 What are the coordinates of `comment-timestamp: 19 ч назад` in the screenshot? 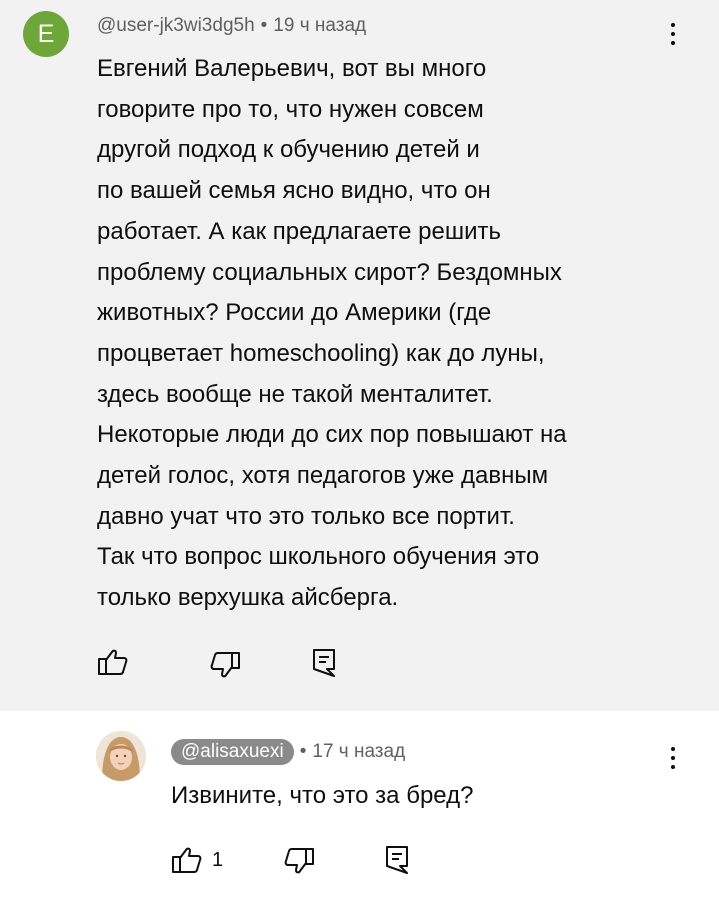 It's located at (319, 26).